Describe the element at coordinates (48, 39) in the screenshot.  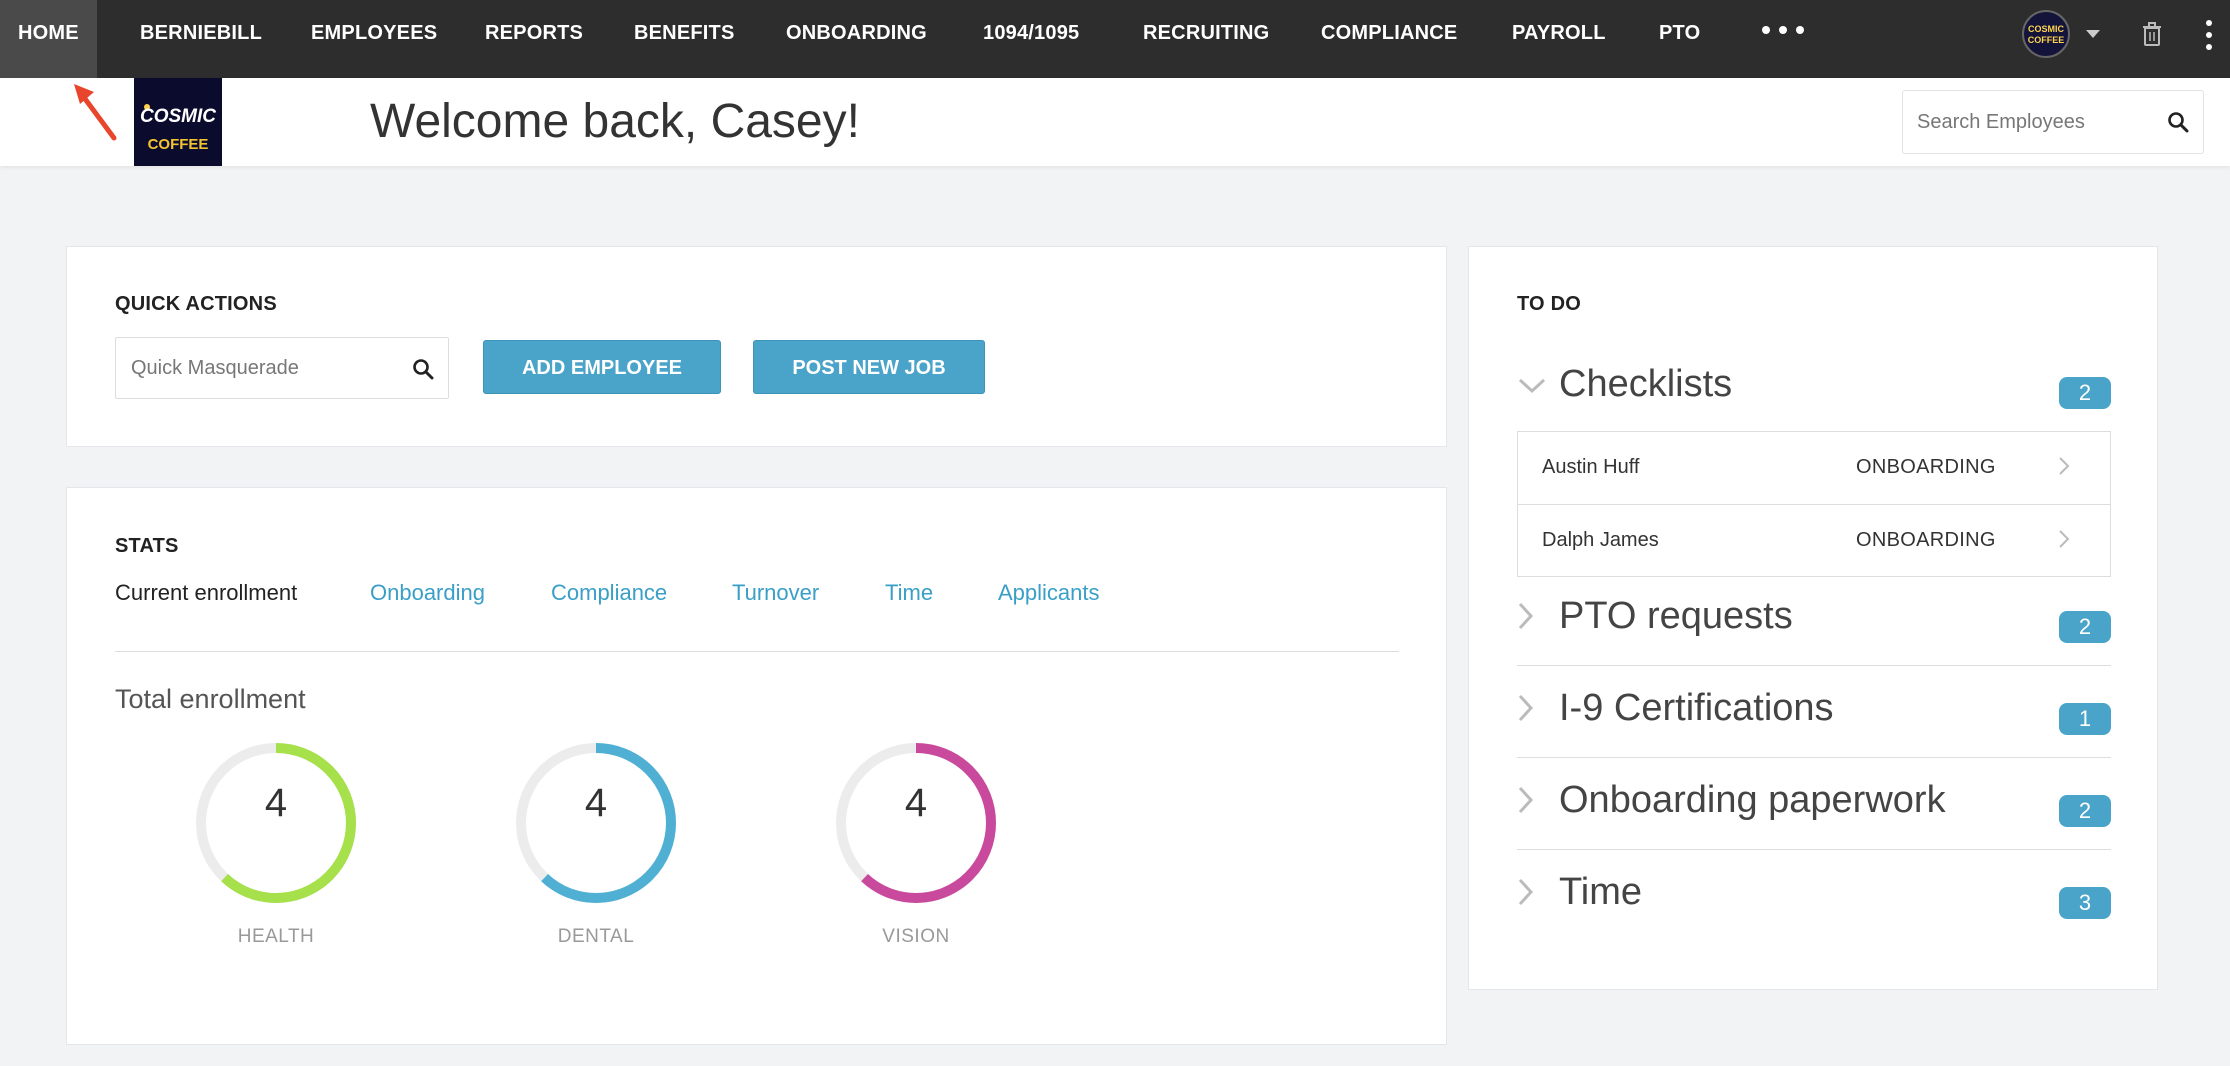
I see `nav-item-home: HOME` at that location.